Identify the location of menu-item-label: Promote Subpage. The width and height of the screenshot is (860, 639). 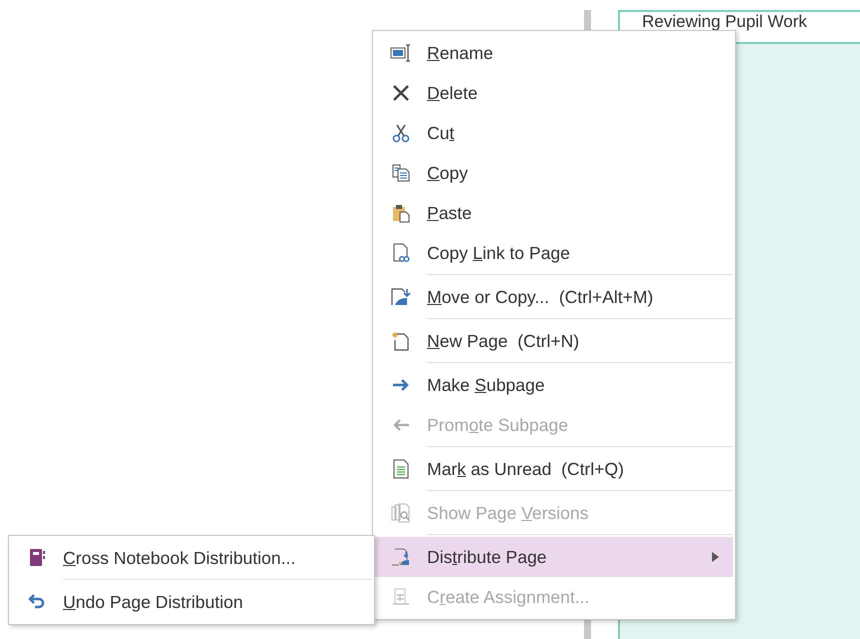
(497, 425).